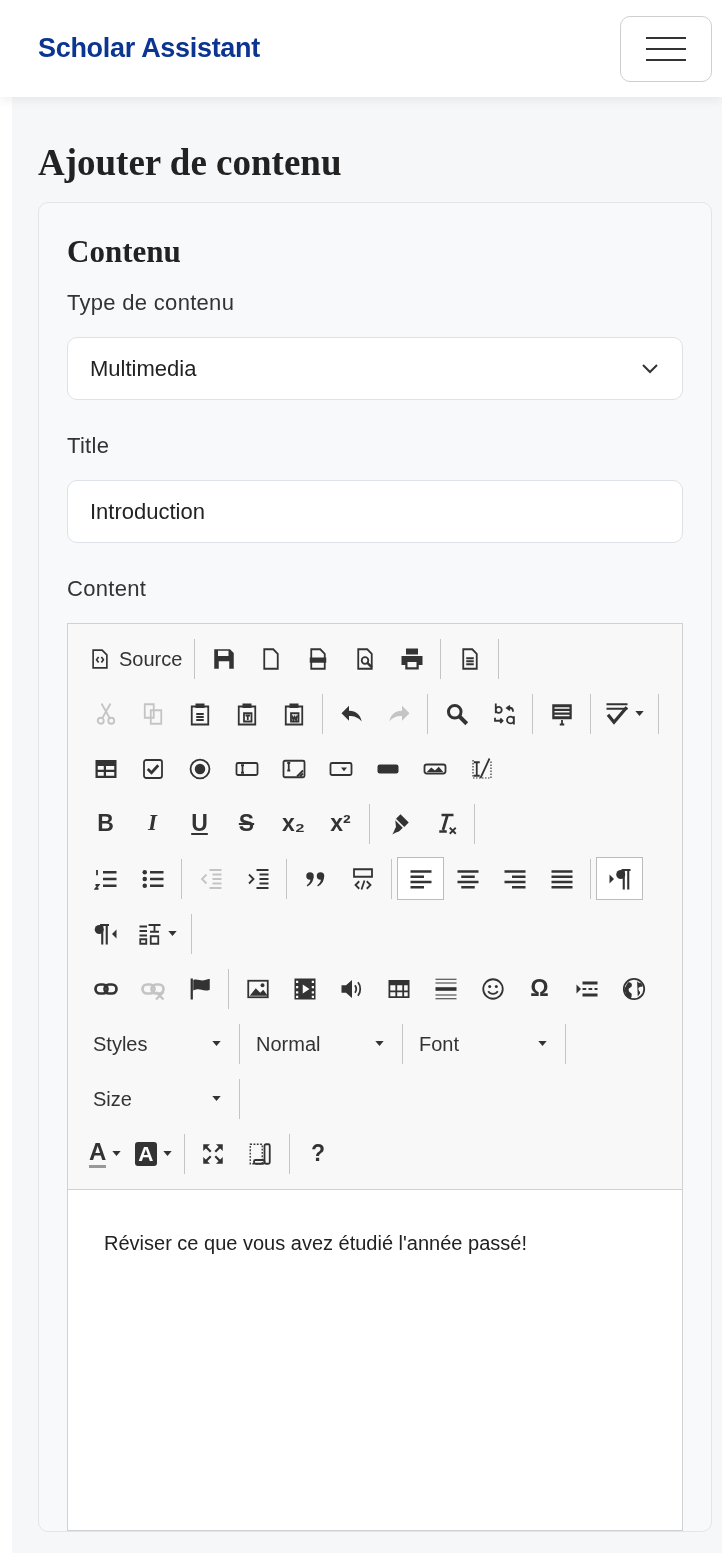  What do you see at coordinates (561, 713) in the screenshot?
I see `select-all-icon` at bounding box center [561, 713].